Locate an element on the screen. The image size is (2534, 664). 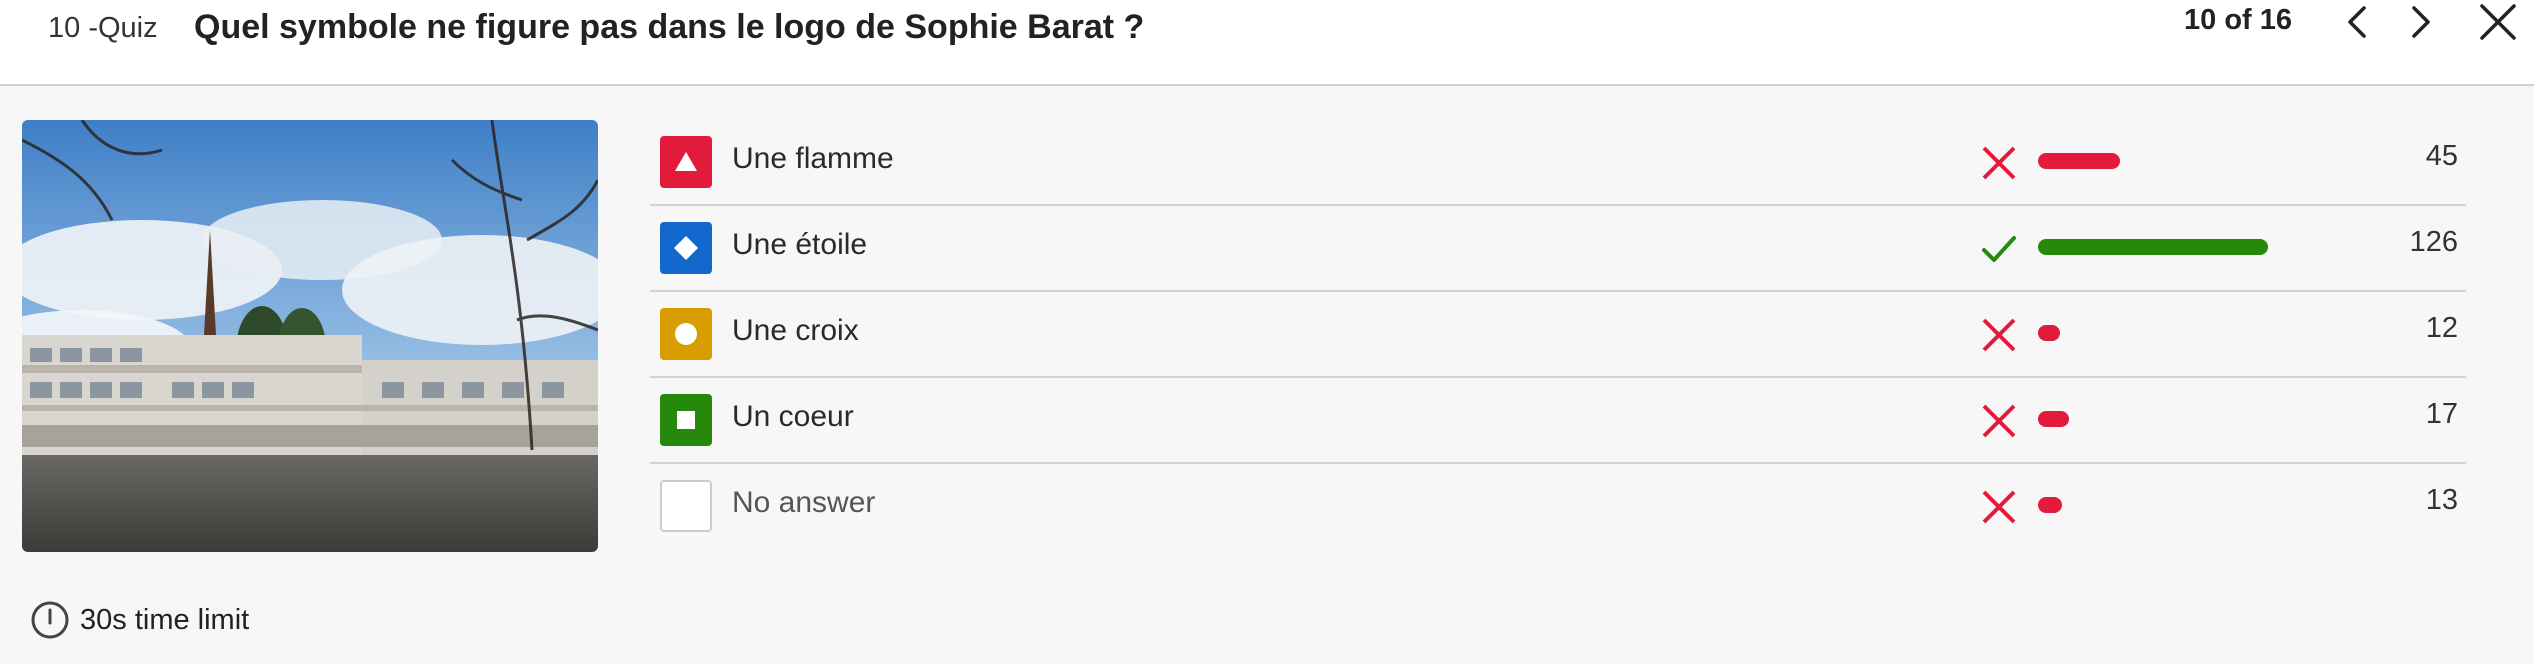
chevron-right-icon is located at coordinates (2421, 22).